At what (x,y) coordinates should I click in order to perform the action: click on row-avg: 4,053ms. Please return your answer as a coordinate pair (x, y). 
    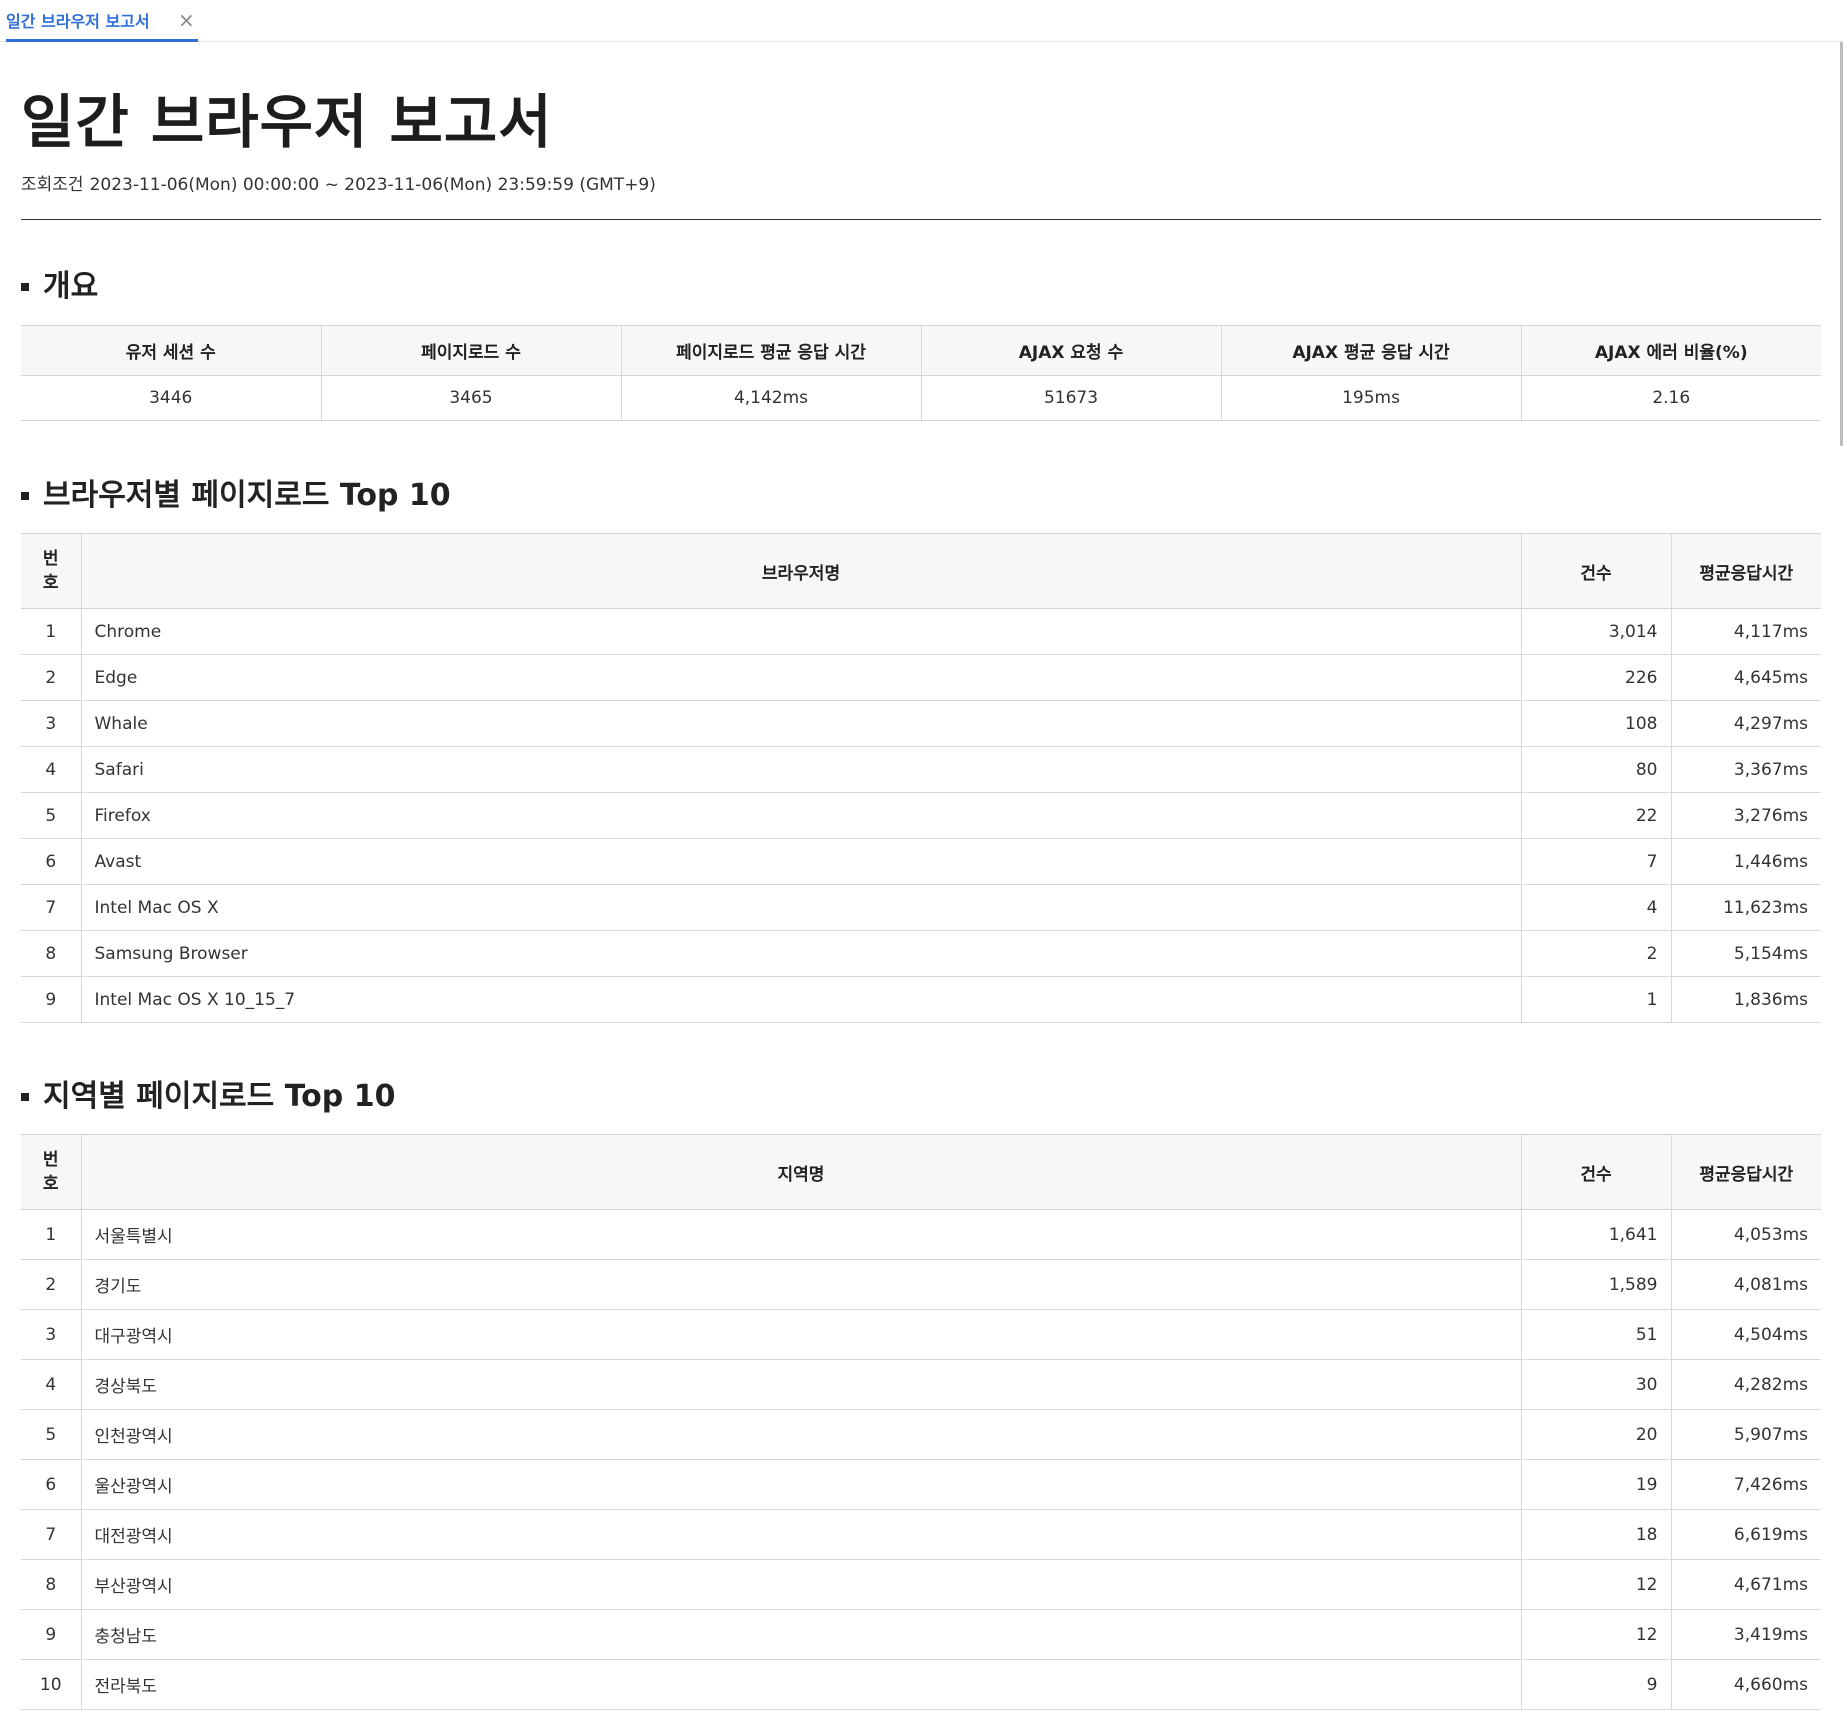
    Looking at the image, I should click on (1745, 1234).